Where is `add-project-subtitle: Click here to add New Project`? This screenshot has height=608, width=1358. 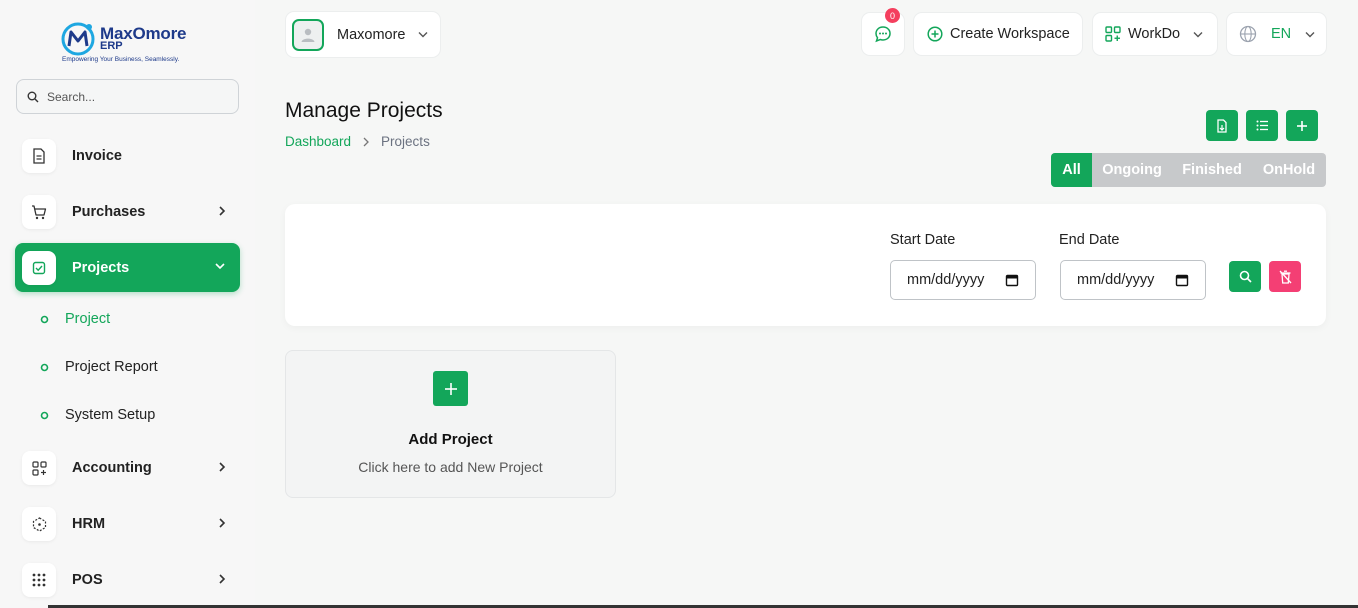 add-project-subtitle: Click here to add New Project is located at coordinates (450, 467).